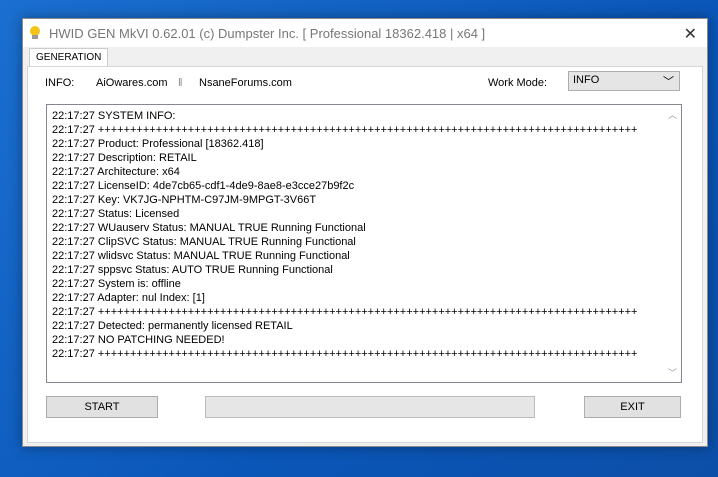 Image resolution: width=718 pixels, height=477 pixels. Describe the element at coordinates (586, 80) in the screenshot. I see `work-mode-value: INFO` at that location.